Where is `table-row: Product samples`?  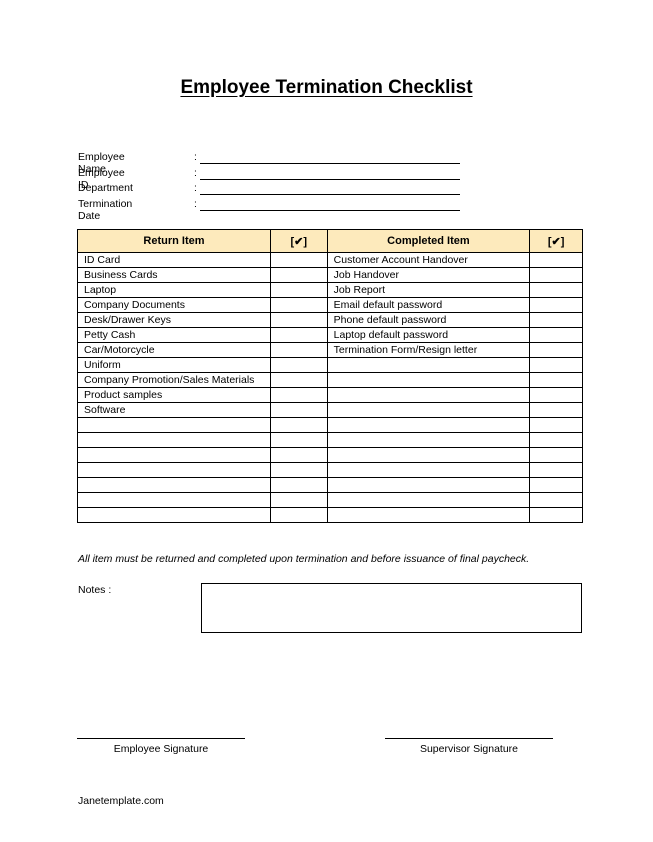 table-row: Product samples is located at coordinates (330, 395).